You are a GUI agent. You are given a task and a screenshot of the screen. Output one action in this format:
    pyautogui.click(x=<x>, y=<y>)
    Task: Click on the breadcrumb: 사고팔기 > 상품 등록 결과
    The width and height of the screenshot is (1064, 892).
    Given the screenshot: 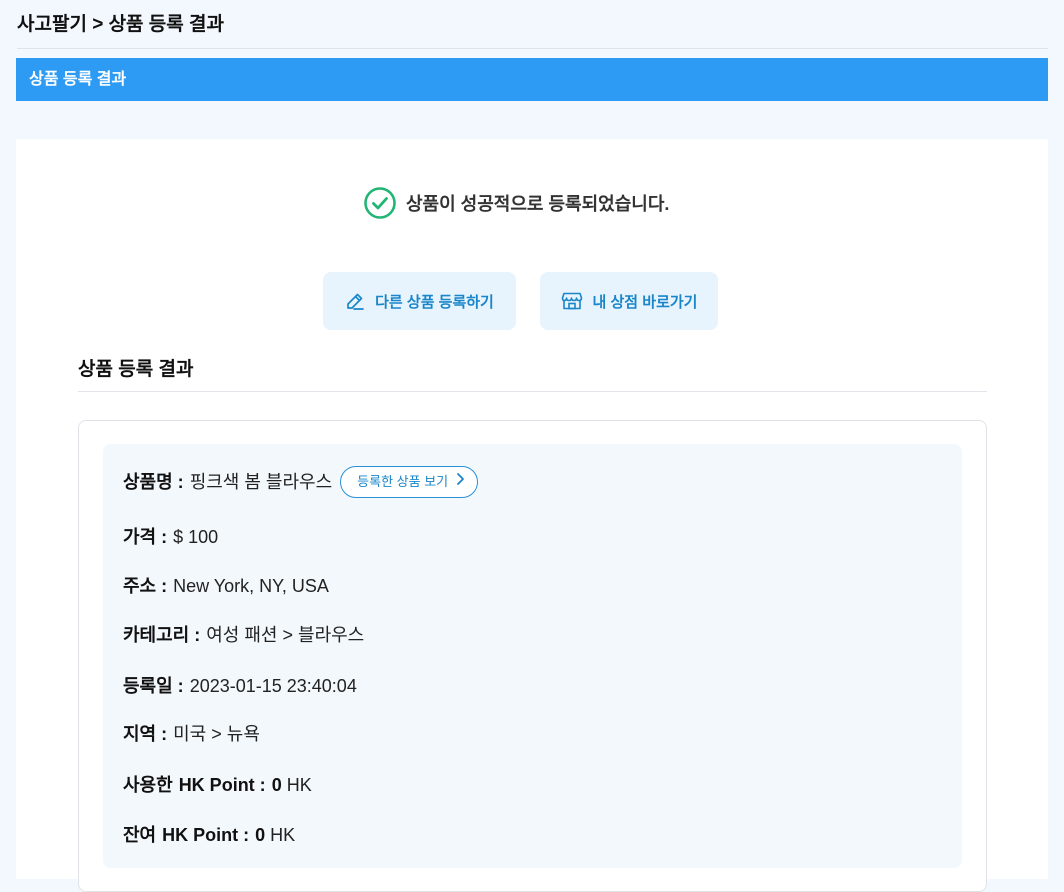 What is the action you would take?
    pyautogui.click(x=121, y=24)
    